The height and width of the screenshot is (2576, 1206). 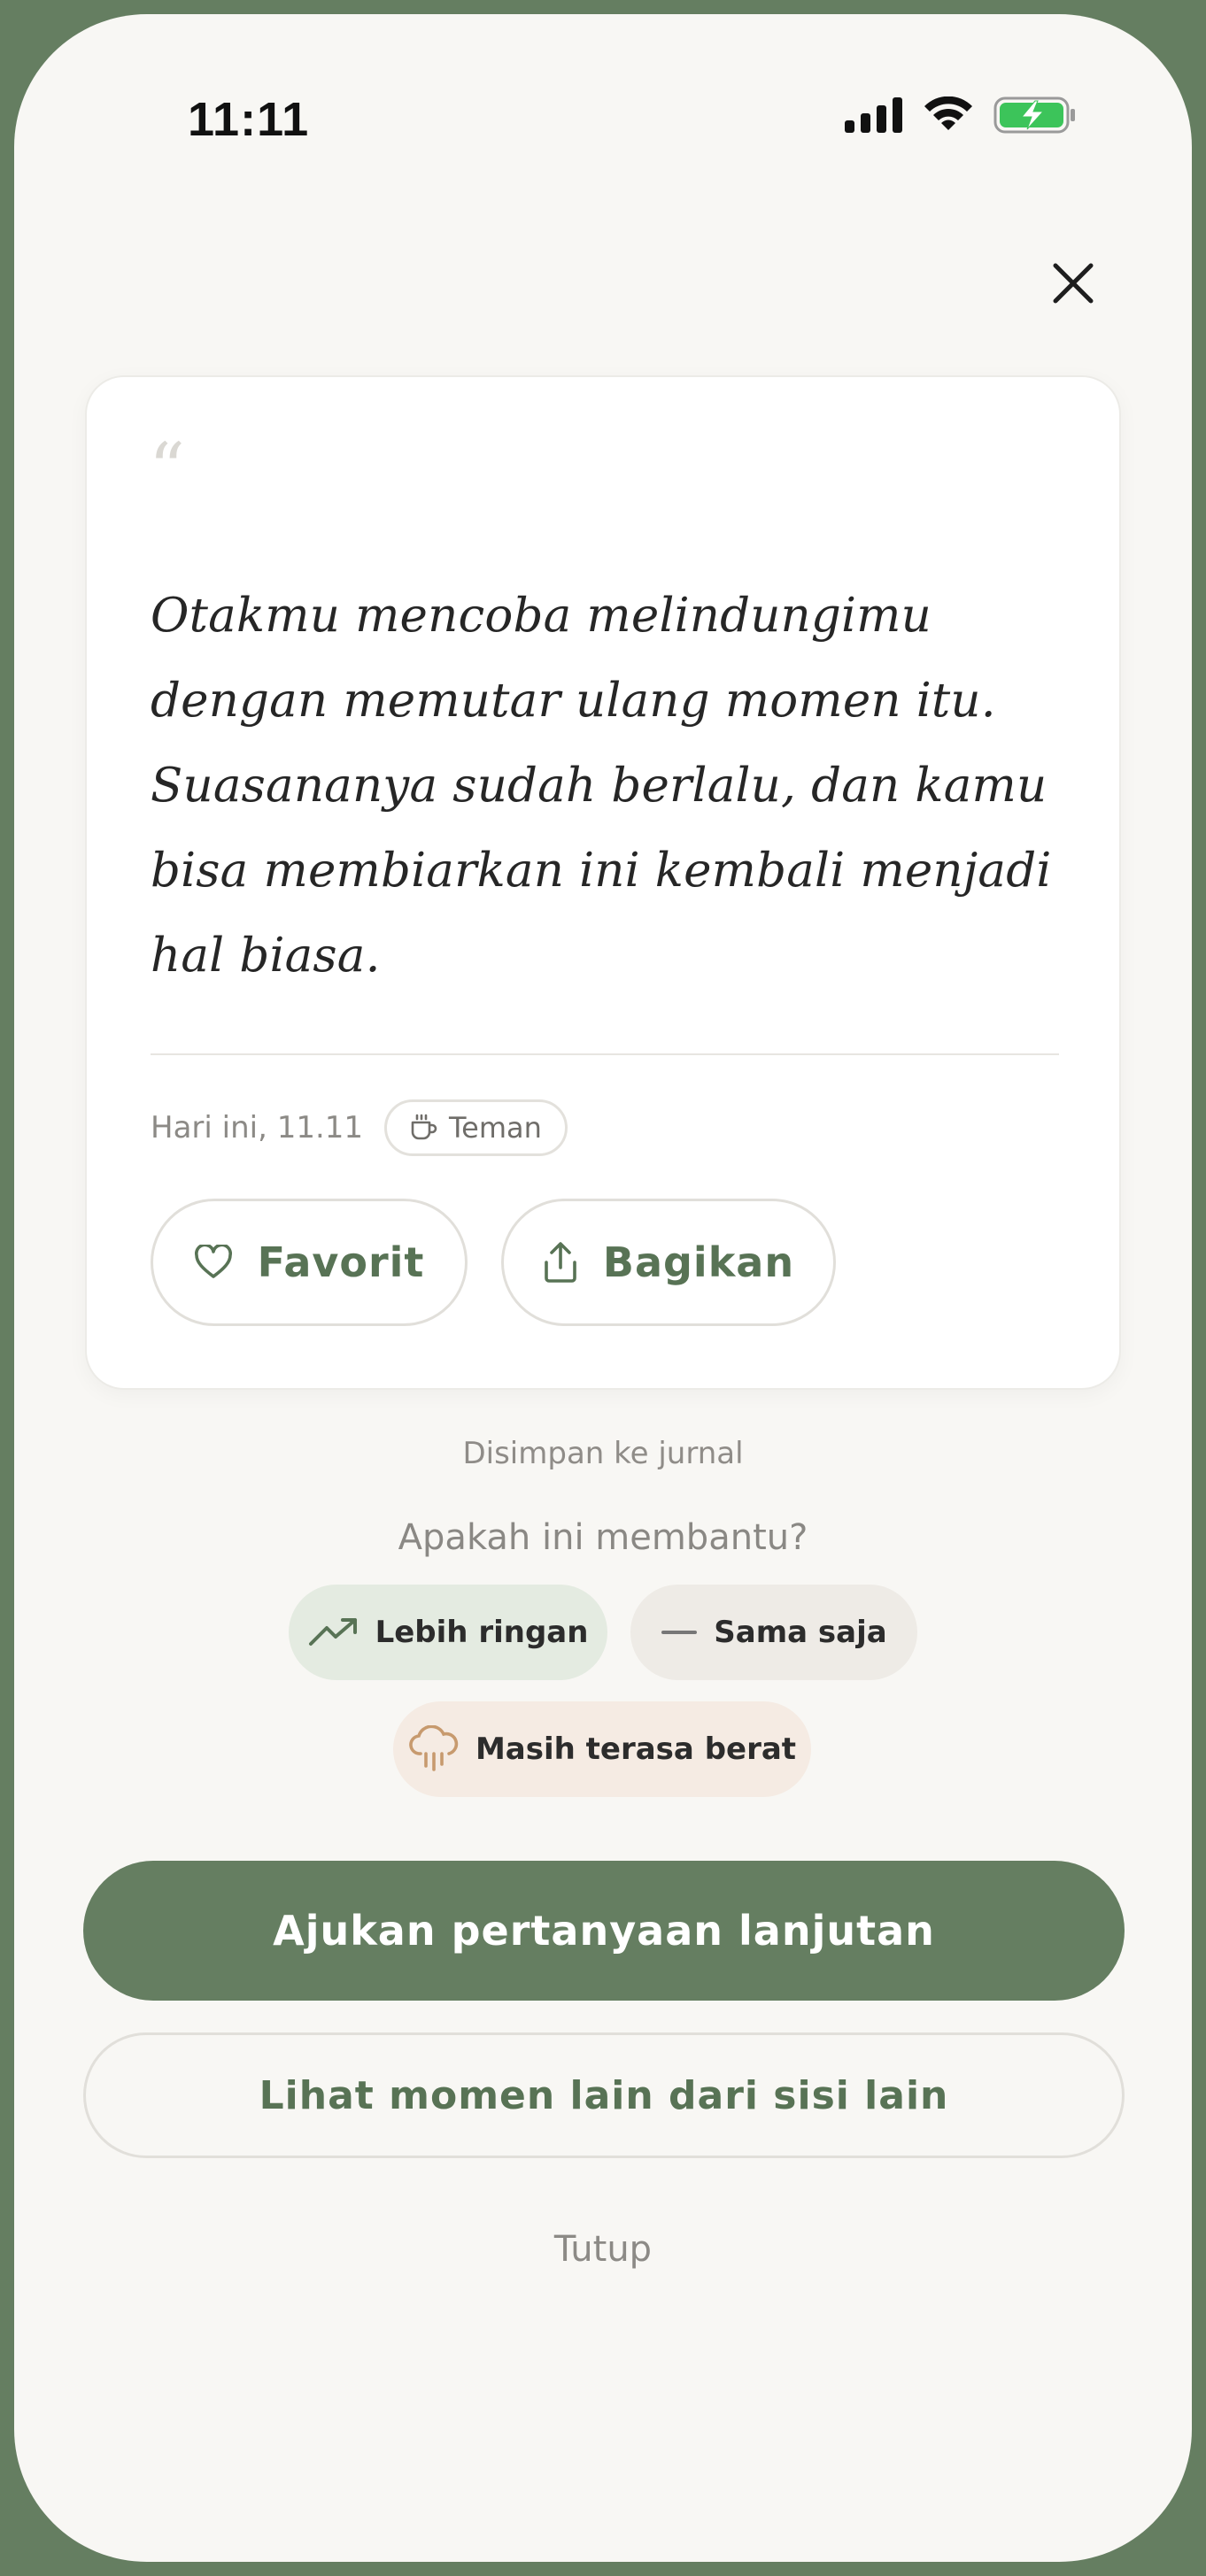 I want to click on quote-timestamp: Hari ini, 11.11, so click(x=258, y=1127).